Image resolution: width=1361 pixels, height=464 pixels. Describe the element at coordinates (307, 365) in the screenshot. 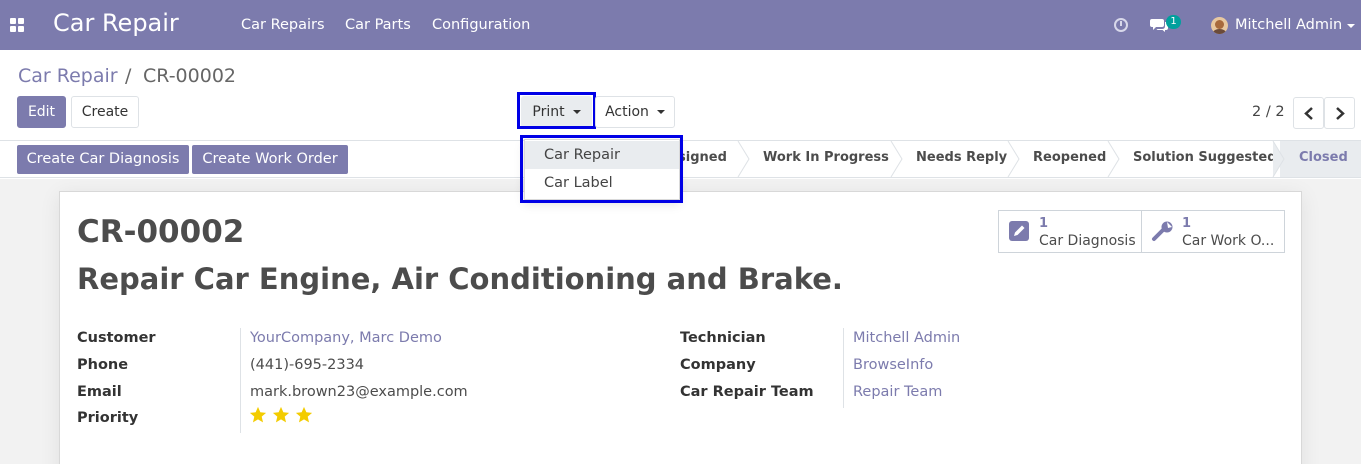

I see `phone-value: (441)-695-2334` at that location.